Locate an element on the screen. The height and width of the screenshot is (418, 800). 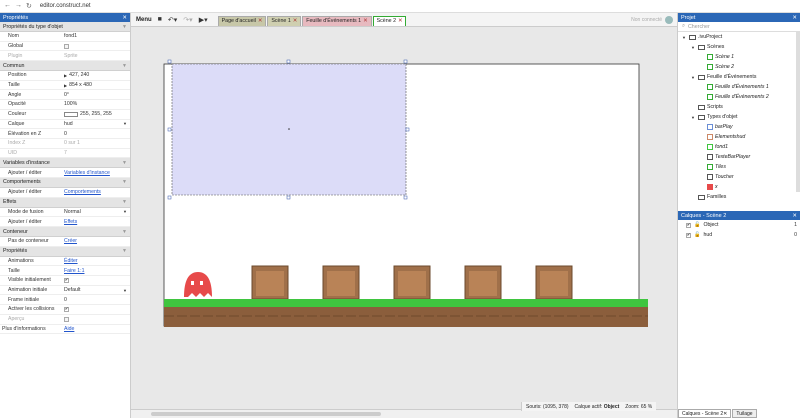
property-category: Propriétés ▼ is located at coordinates (65, 251).